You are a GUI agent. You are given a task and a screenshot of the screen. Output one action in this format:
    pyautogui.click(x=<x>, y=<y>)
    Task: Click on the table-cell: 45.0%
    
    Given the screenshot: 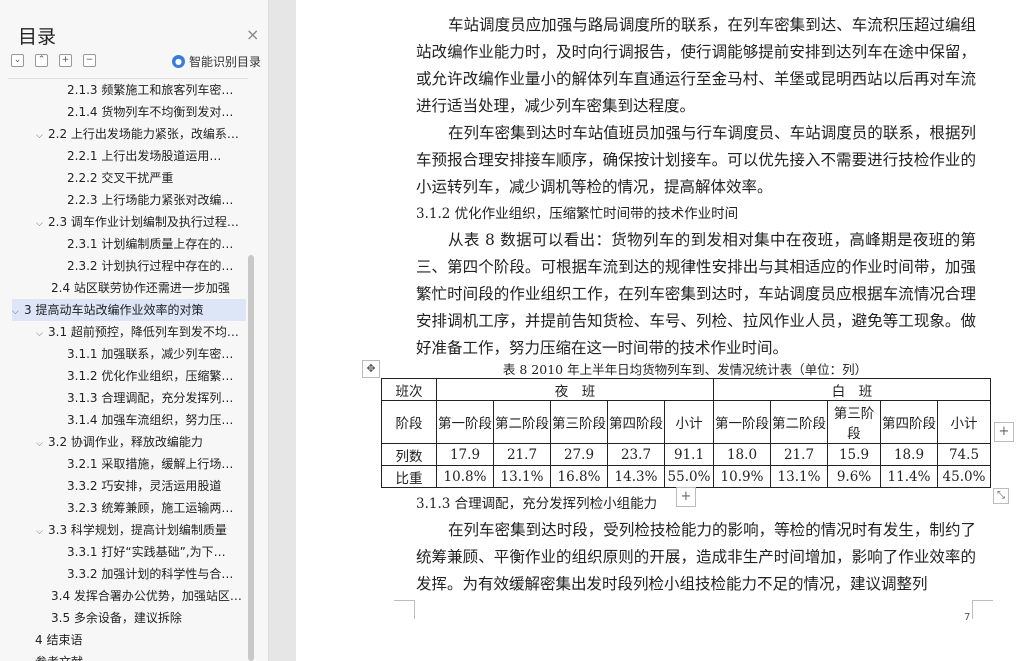 What is the action you would take?
    pyautogui.click(x=964, y=476)
    